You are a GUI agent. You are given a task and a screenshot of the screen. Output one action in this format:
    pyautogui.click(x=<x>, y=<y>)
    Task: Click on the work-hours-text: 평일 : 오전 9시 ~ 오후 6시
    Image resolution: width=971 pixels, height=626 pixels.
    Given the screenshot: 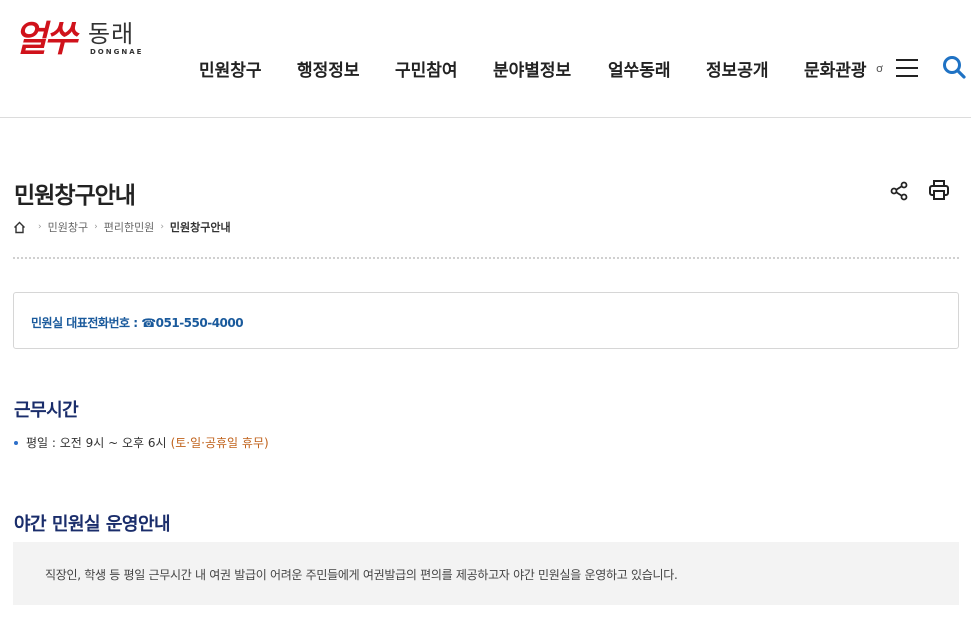 What is the action you would take?
    pyautogui.click(x=96, y=443)
    